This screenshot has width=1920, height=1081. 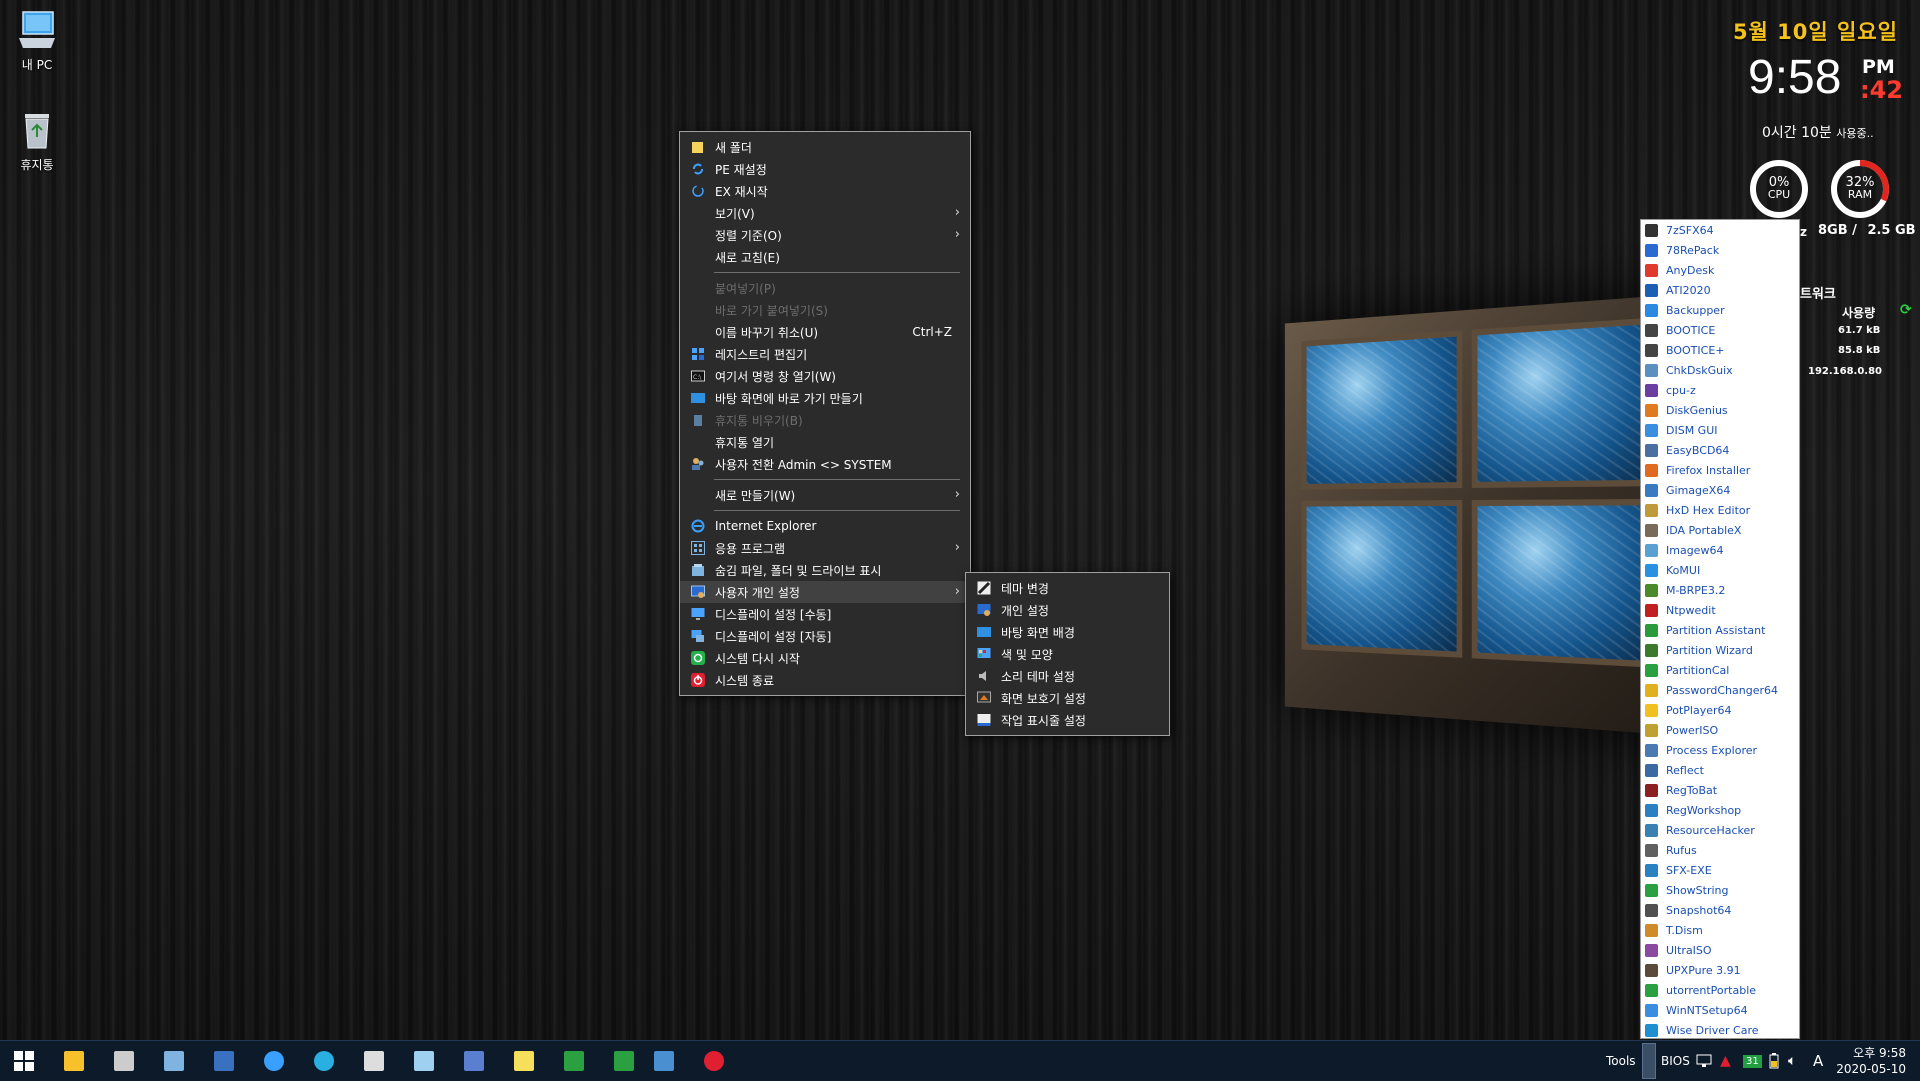 What do you see at coordinates (1720, 790) in the screenshot?
I see `tools-list-item: RegToBat` at bounding box center [1720, 790].